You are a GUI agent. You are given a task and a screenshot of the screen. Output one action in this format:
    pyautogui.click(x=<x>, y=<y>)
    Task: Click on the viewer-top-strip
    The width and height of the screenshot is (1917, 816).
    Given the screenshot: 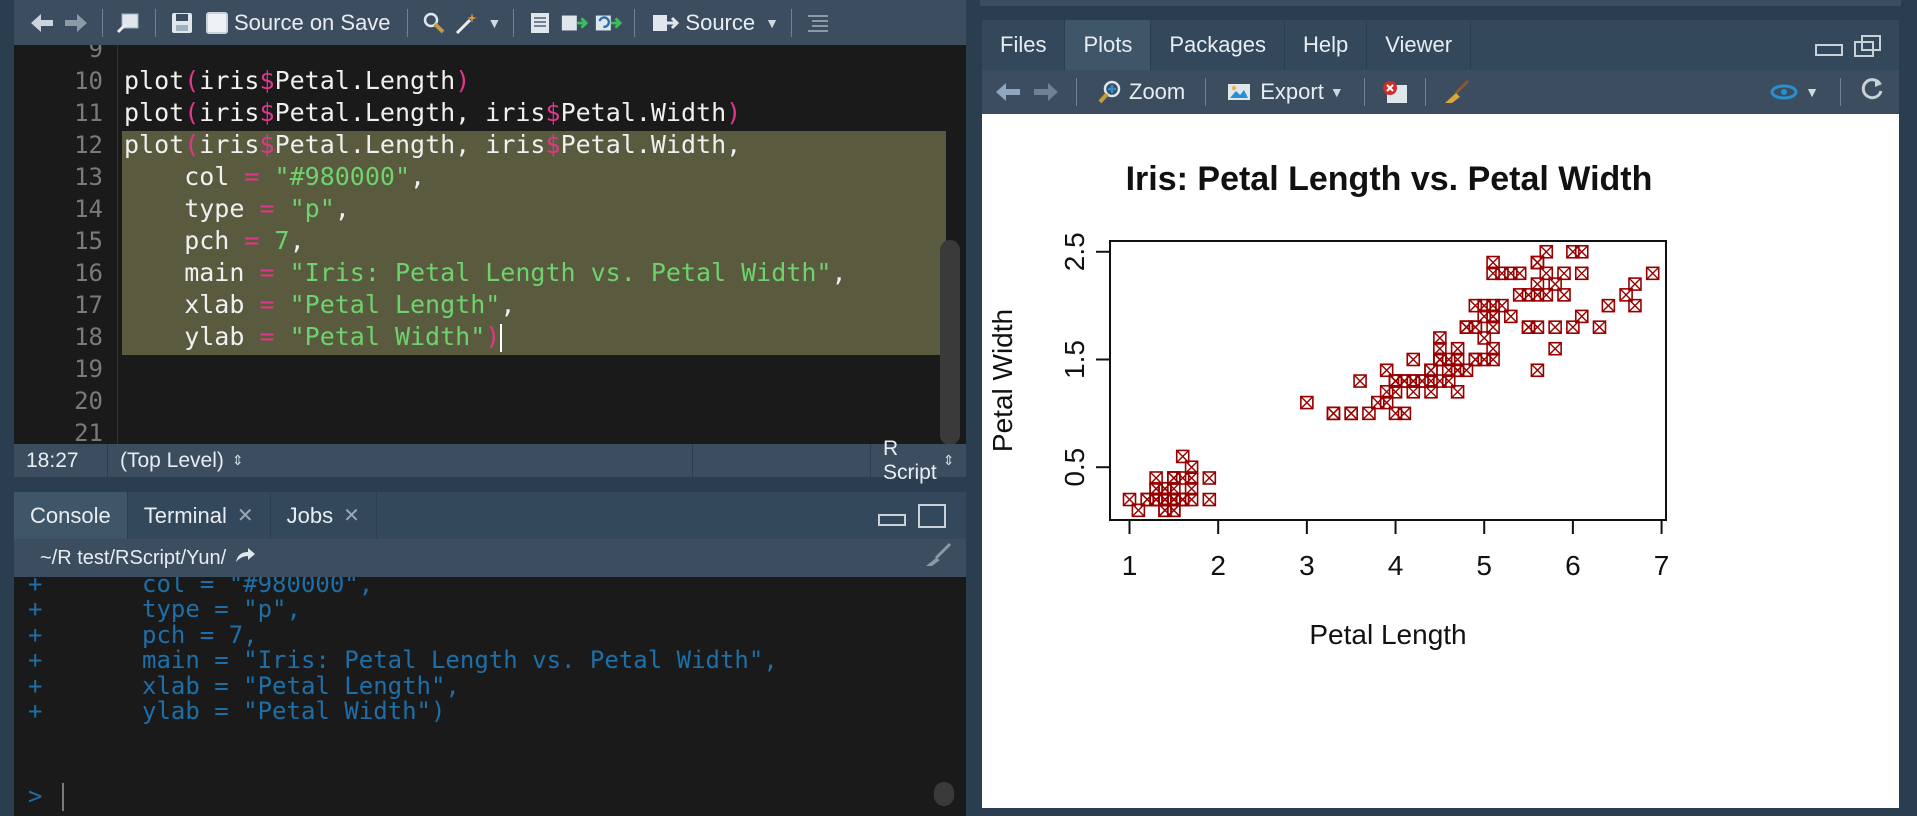 What is the action you would take?
    pyautogui.click(x=1440, y=3)
    